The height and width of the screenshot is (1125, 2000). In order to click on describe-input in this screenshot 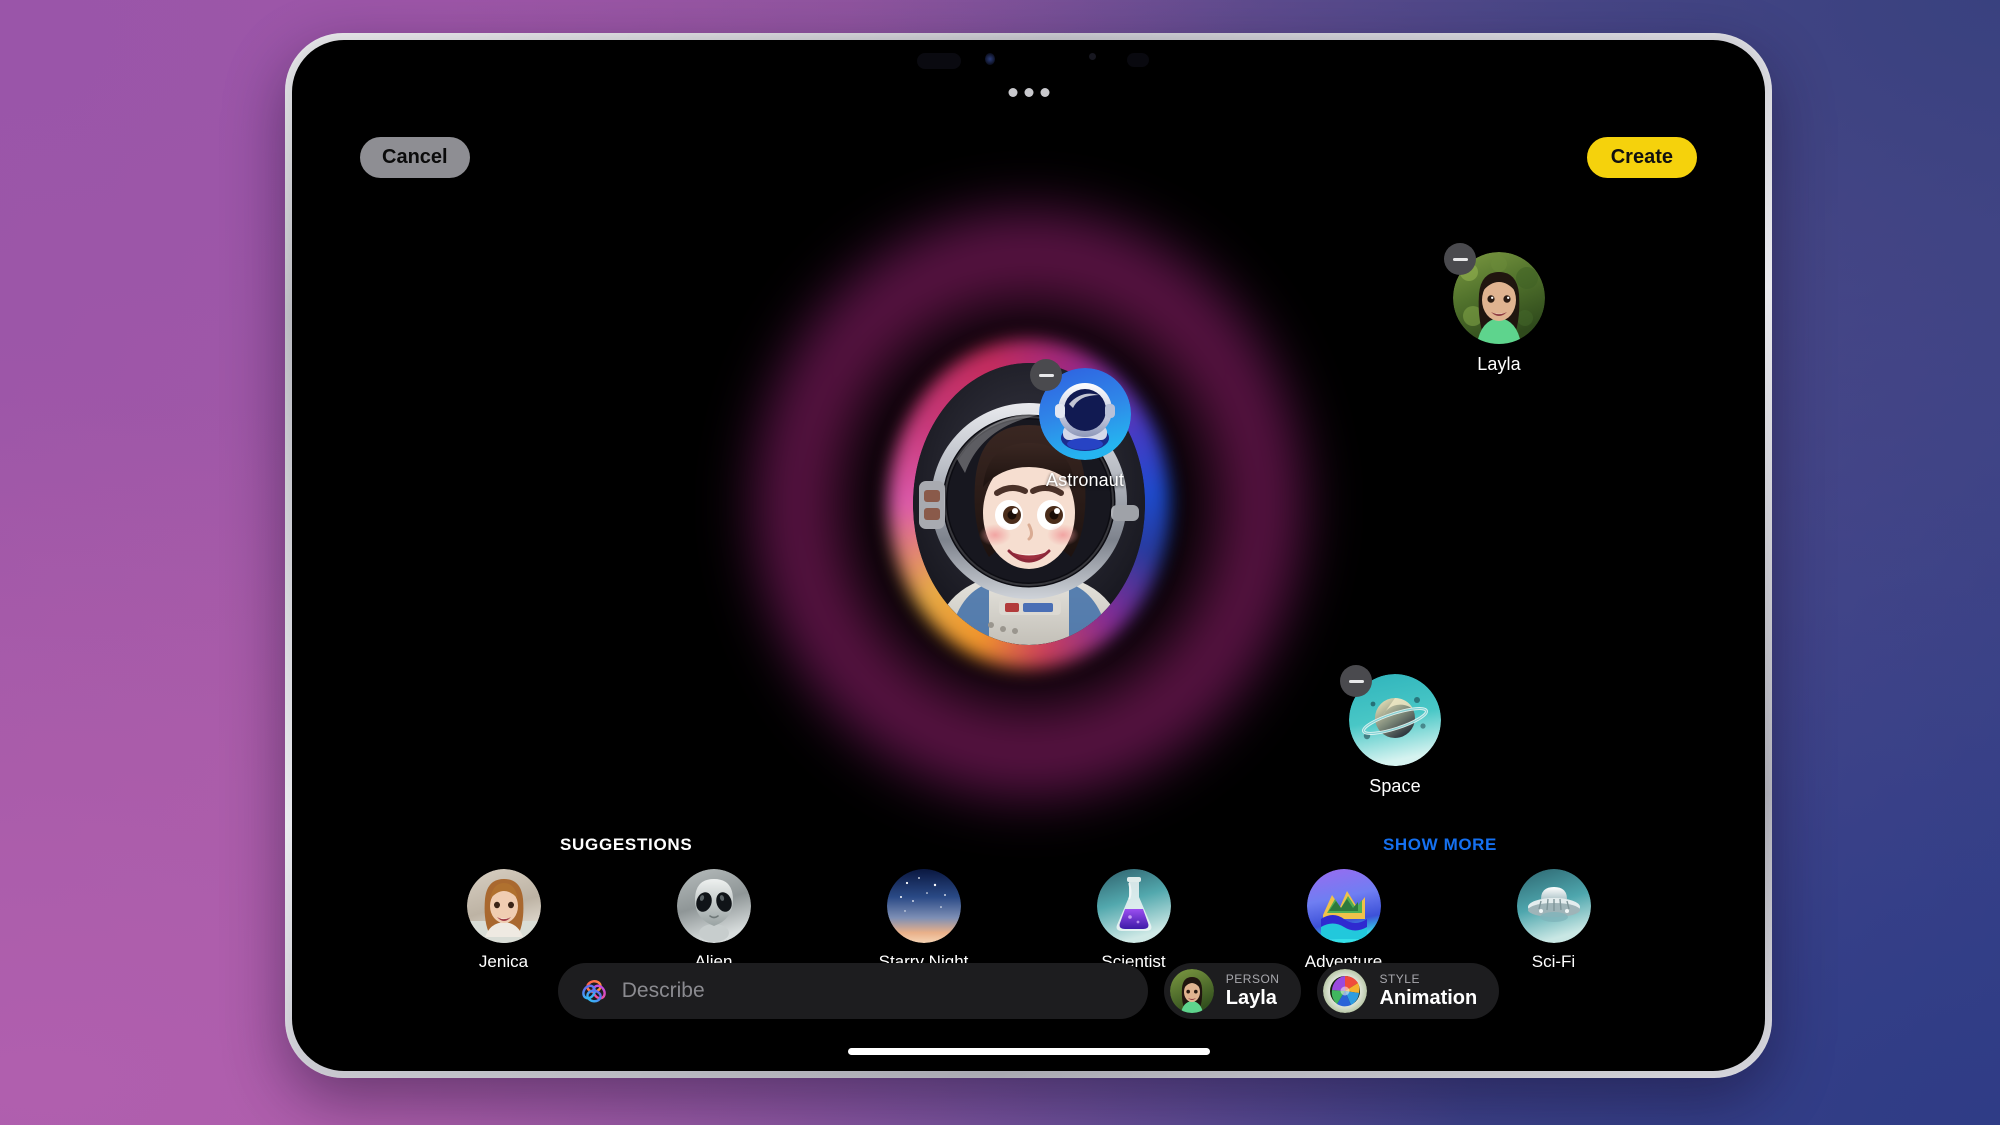, I will do `click(873, 991)`.